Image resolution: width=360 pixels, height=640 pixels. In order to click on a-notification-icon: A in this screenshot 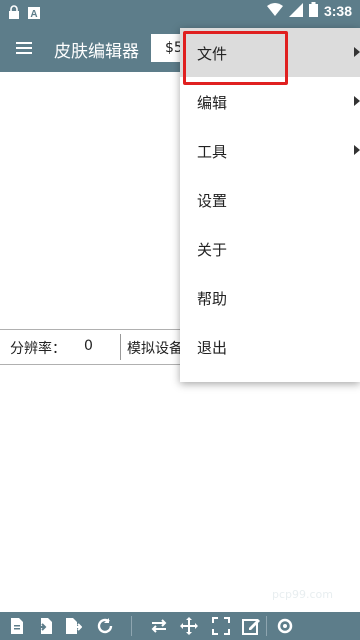, I will do `click(34, 13)`.